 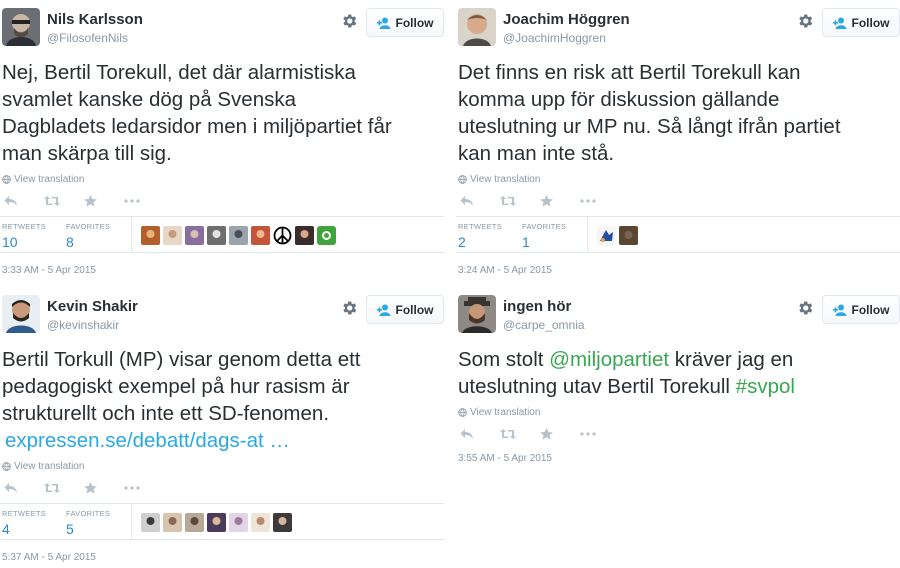 I want to click on tweet-timestamp: 3:33 AM - 5 Apr 2015, so click(x=49, y=270).